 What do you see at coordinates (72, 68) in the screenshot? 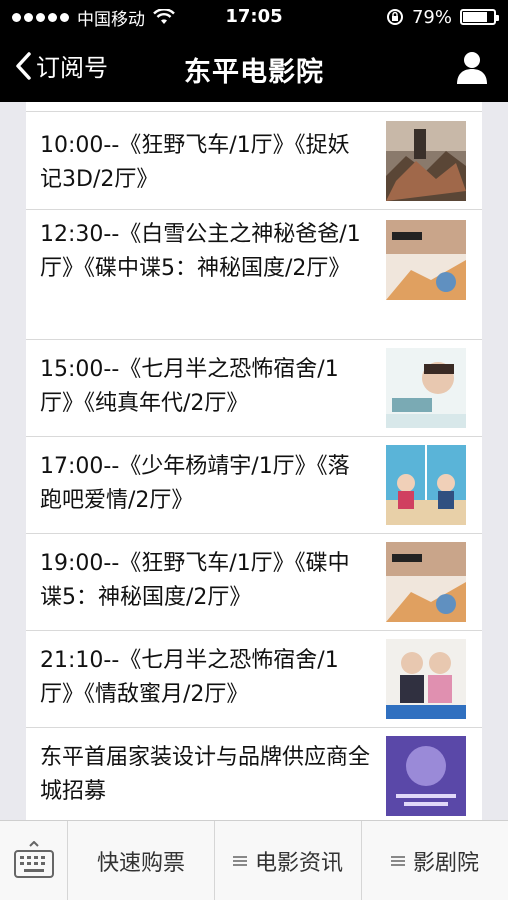
I see `back-button-label: 订阅号` at bounding box center [72, 68].